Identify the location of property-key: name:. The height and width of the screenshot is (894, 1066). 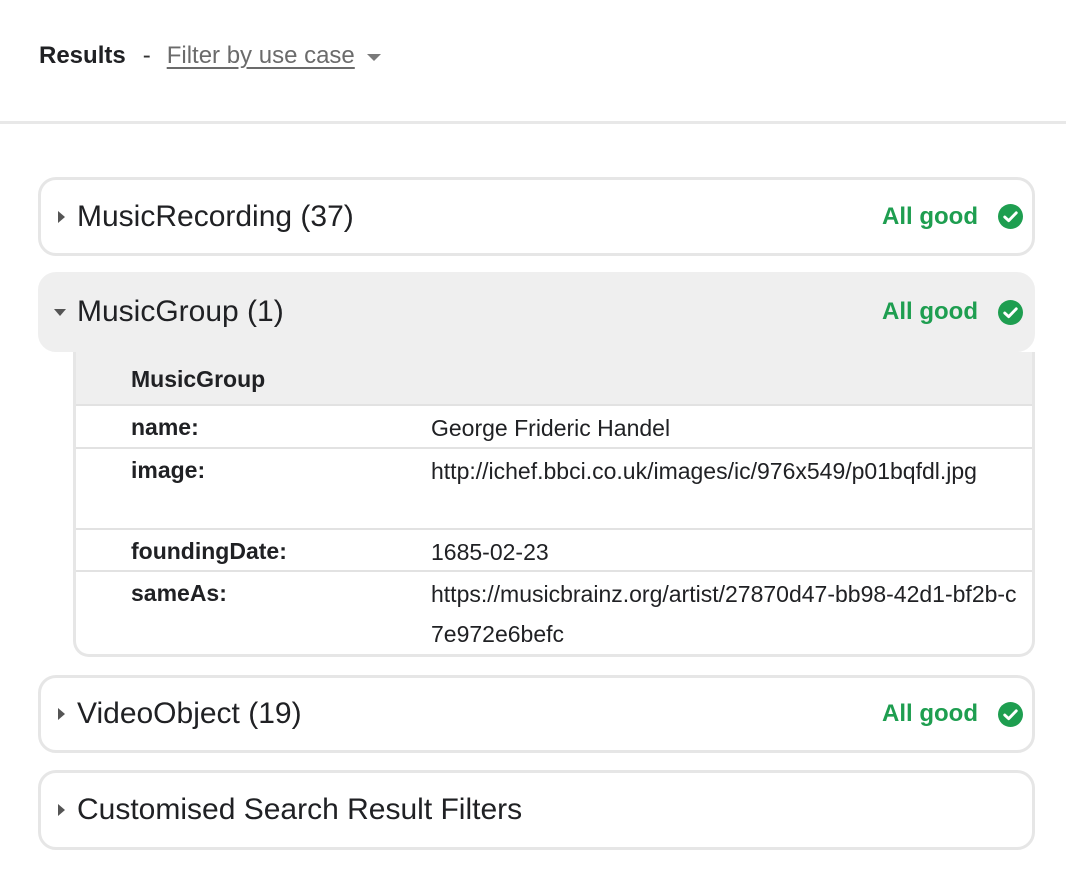
(165, 427).